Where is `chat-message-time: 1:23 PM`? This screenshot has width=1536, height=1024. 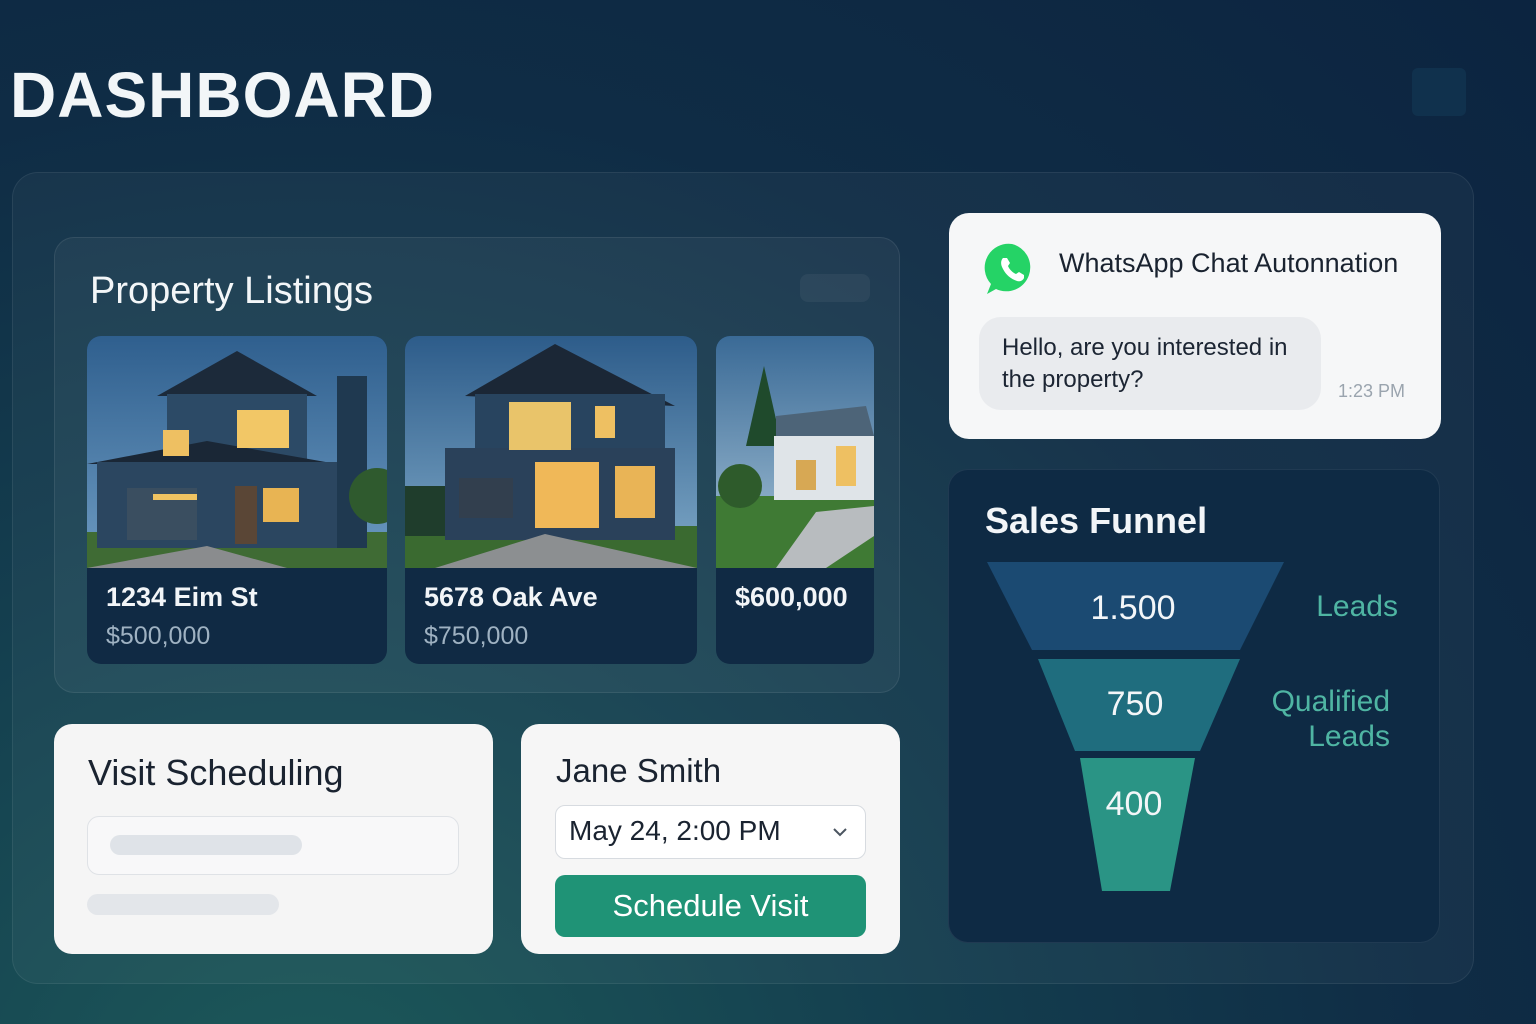
chat-message-time: 1:23 PM is located at coordinates (1372, 391).